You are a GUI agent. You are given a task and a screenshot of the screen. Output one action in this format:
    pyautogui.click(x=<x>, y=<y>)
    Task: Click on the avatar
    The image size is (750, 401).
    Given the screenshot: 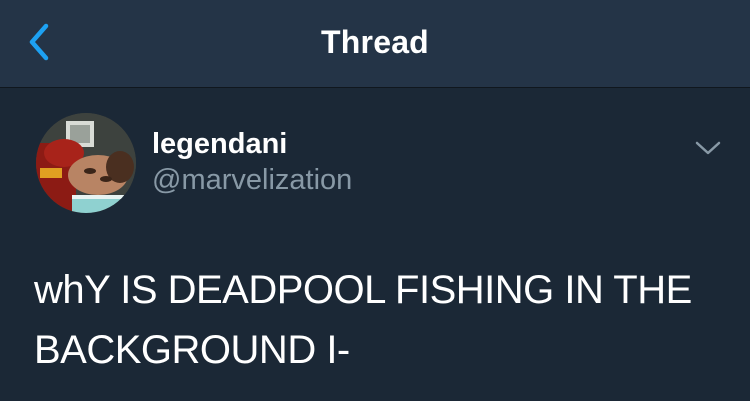 What is the action you would take?
    pyautogui.click(x=86, y=163)
    